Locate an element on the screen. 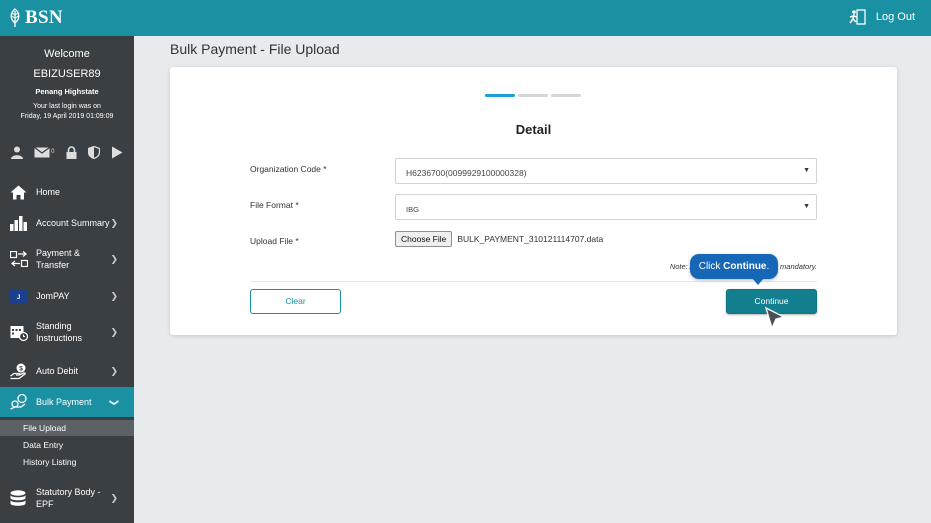 The width and height of the screenshot is (931, 523). mail-icon: 0 is located at coordinates (44, 152).